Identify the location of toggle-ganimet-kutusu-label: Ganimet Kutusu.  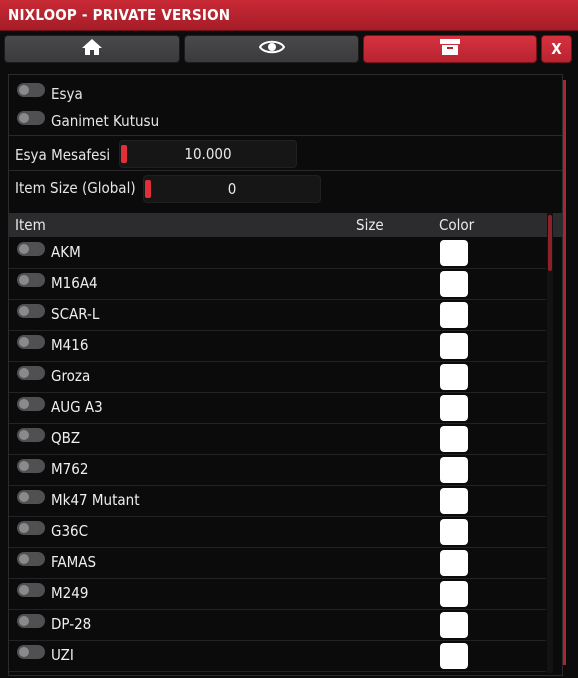
(105, 121).